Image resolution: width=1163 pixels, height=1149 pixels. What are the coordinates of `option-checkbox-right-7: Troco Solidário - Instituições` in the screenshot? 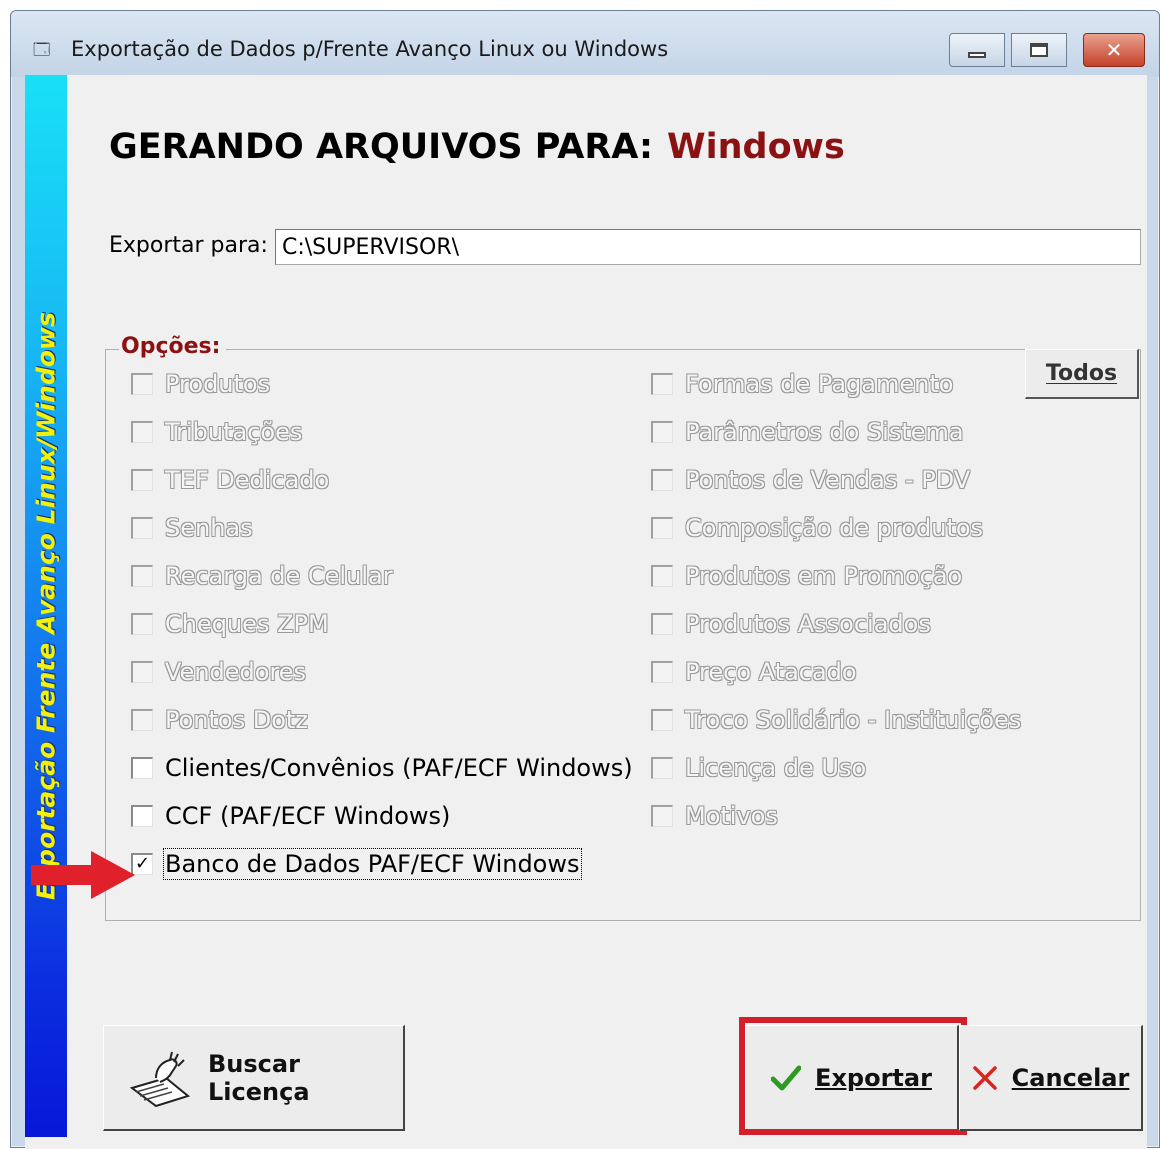 It's located at (836, 720).